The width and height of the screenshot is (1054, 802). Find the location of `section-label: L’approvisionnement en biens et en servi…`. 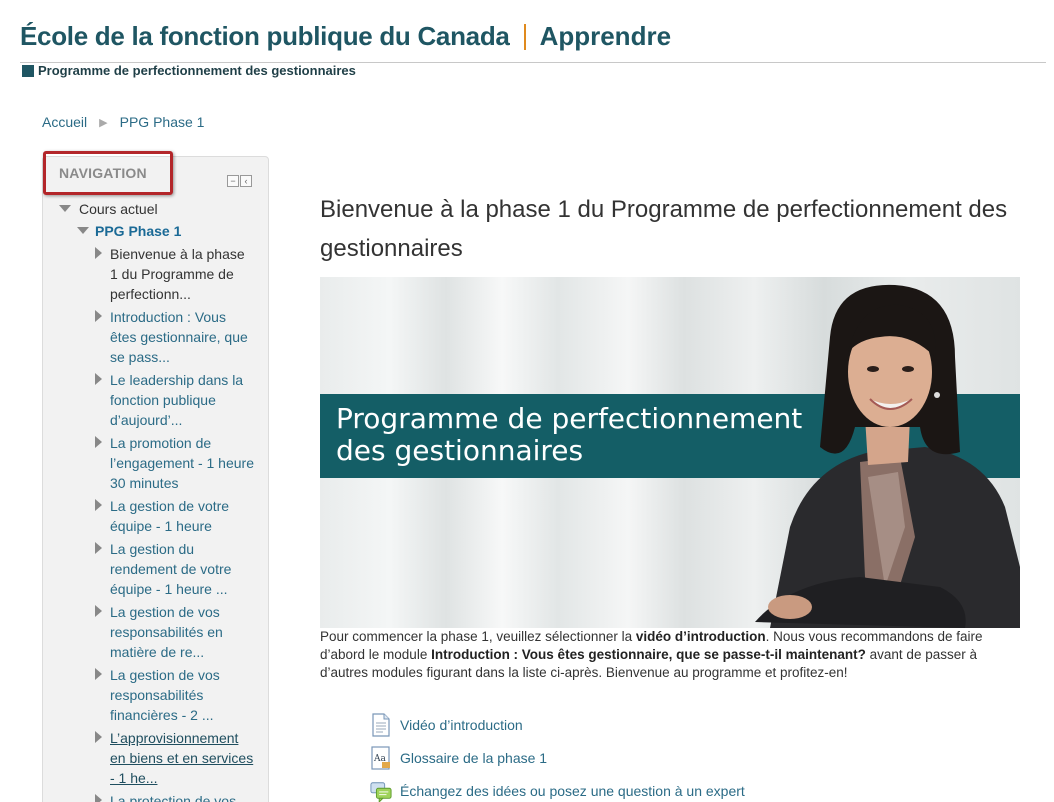

section-label: L’approvisionnement en biens et en servi… is located at coordinates (182, 758).